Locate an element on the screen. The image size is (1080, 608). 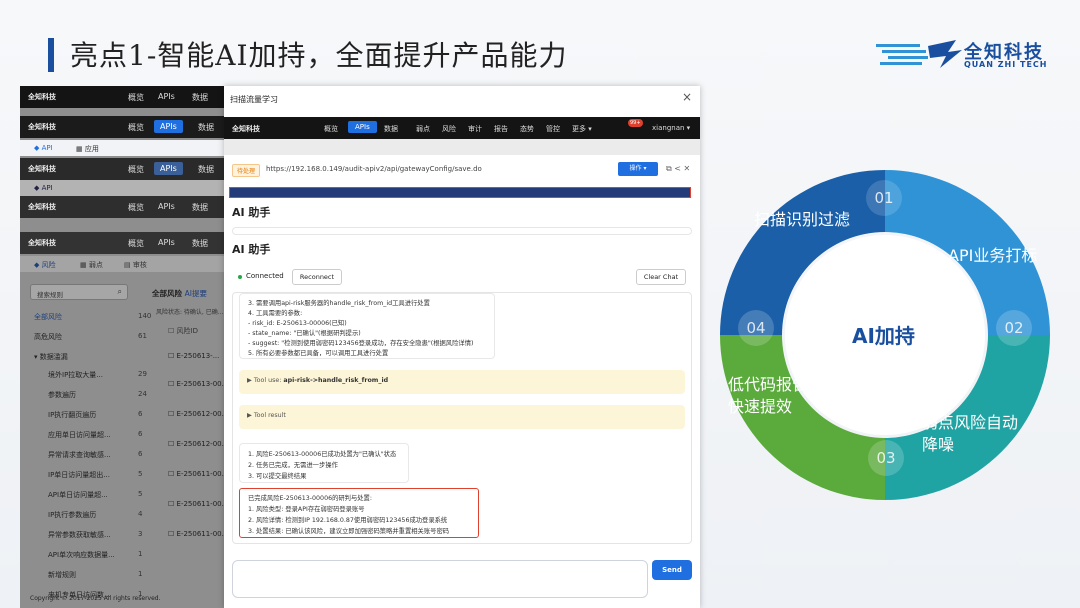
segment-label: 扫描识别过滤 is located at coordinates (802, 219).